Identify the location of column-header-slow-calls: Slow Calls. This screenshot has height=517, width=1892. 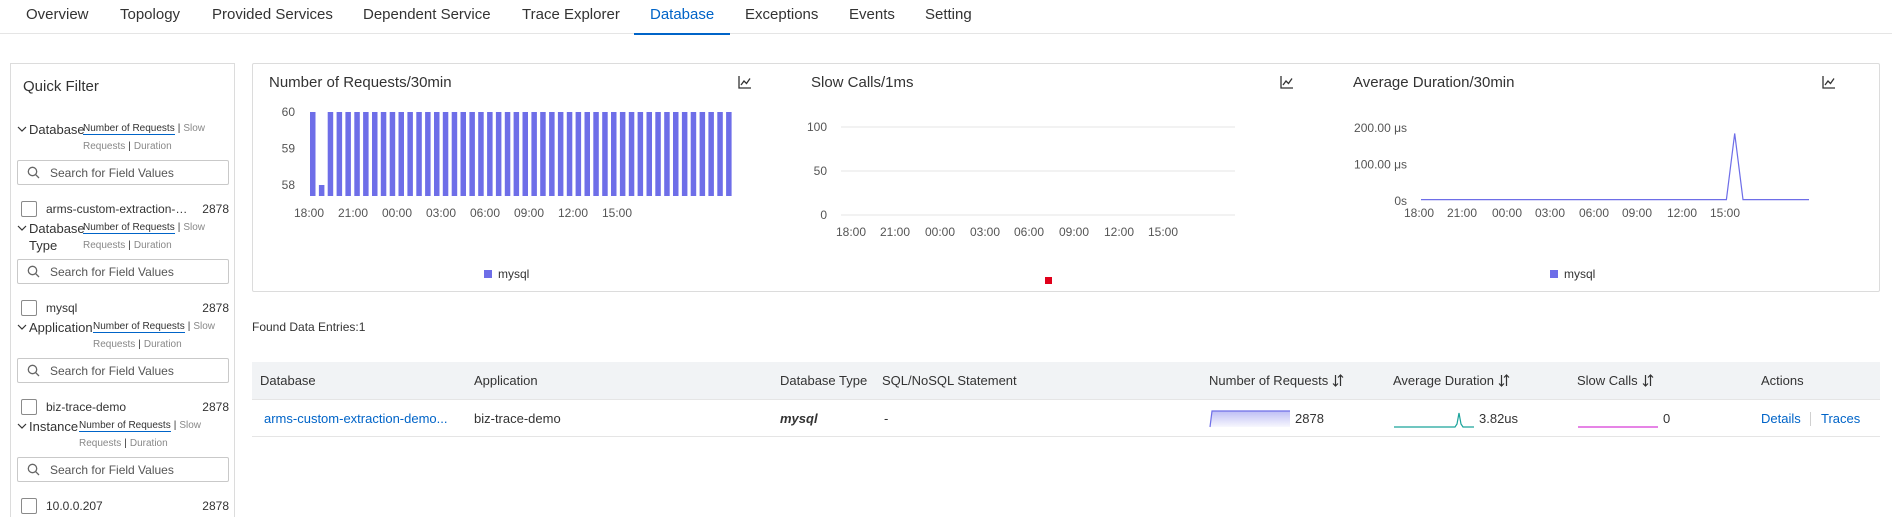
(1615, 380).